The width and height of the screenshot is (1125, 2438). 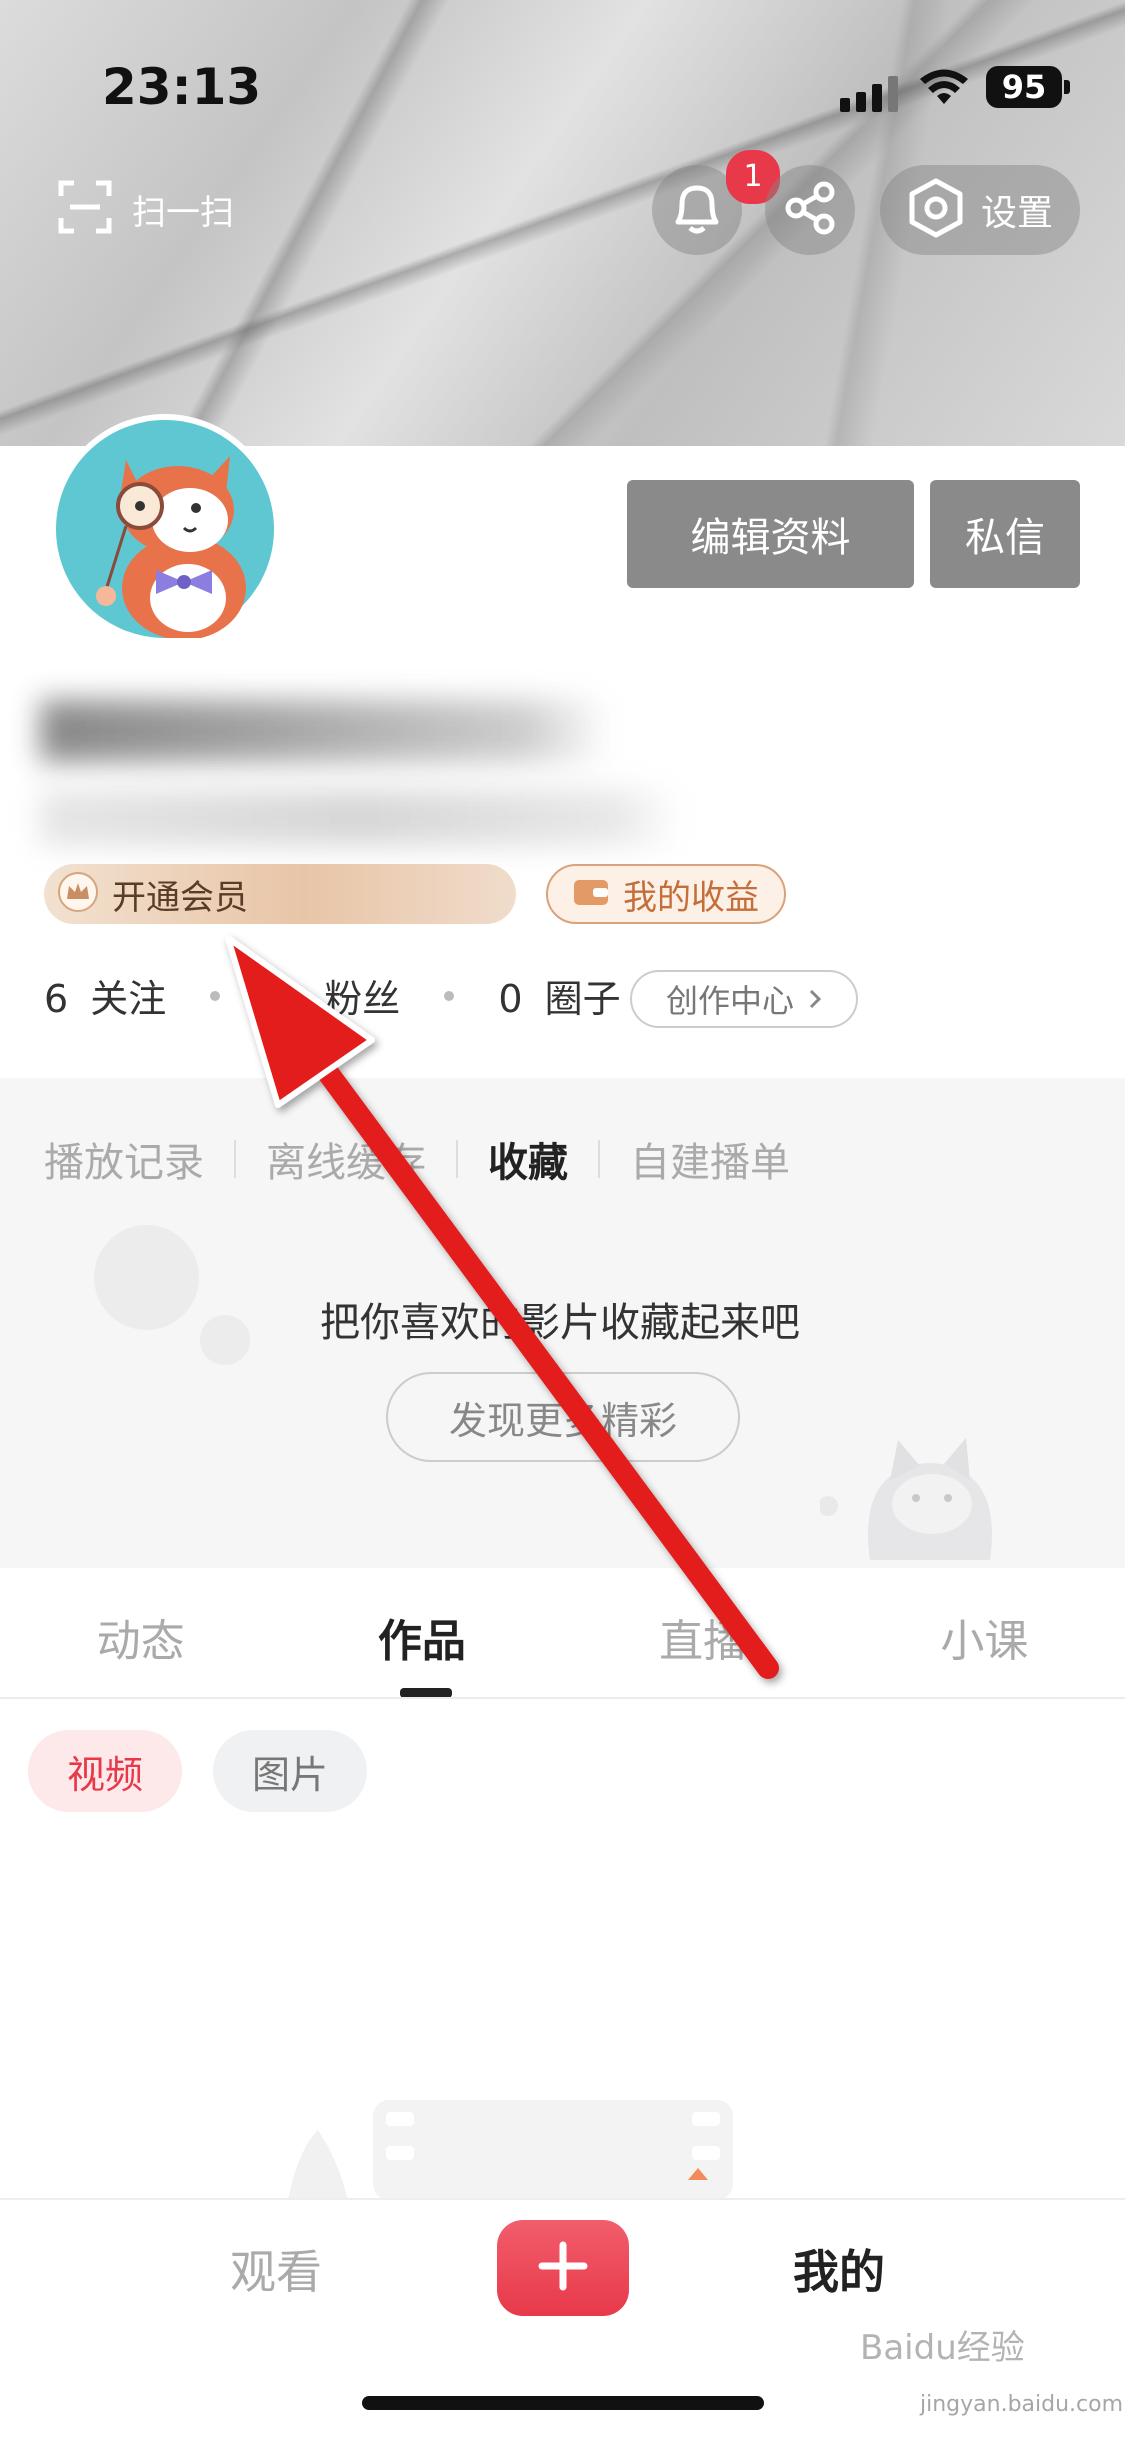 I want to click on settings-label: 设置, so click(x=1016, y=213).